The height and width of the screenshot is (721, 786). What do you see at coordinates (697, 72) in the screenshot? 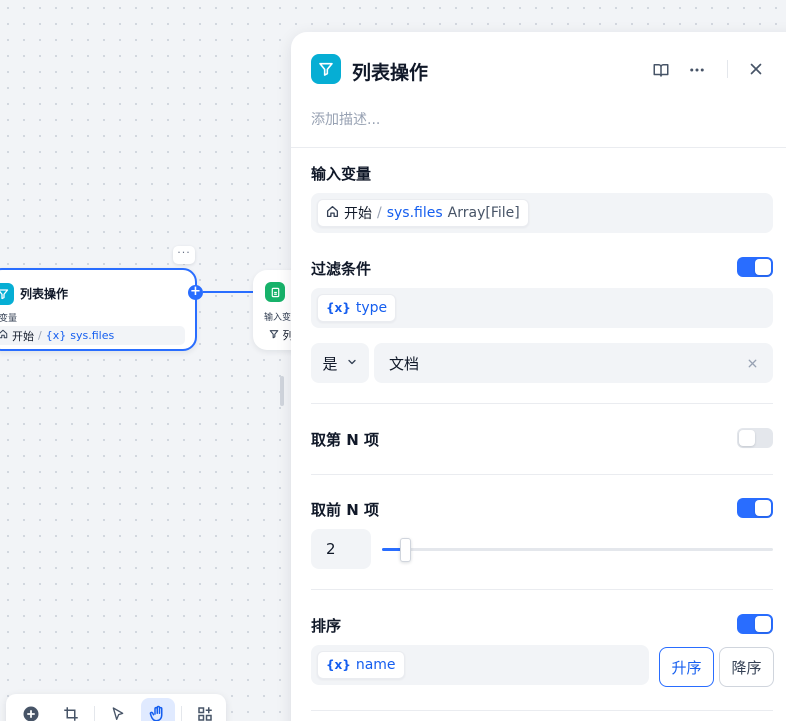
I see `more-options-icon` at bounding box center [697, 72].